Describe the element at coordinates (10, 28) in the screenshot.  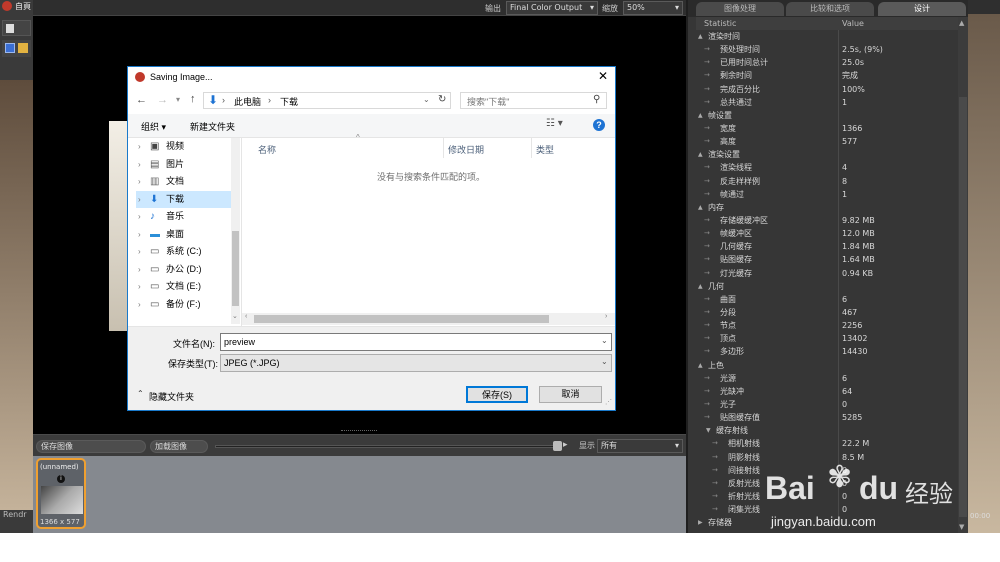
I see `layout-icon` at that location.